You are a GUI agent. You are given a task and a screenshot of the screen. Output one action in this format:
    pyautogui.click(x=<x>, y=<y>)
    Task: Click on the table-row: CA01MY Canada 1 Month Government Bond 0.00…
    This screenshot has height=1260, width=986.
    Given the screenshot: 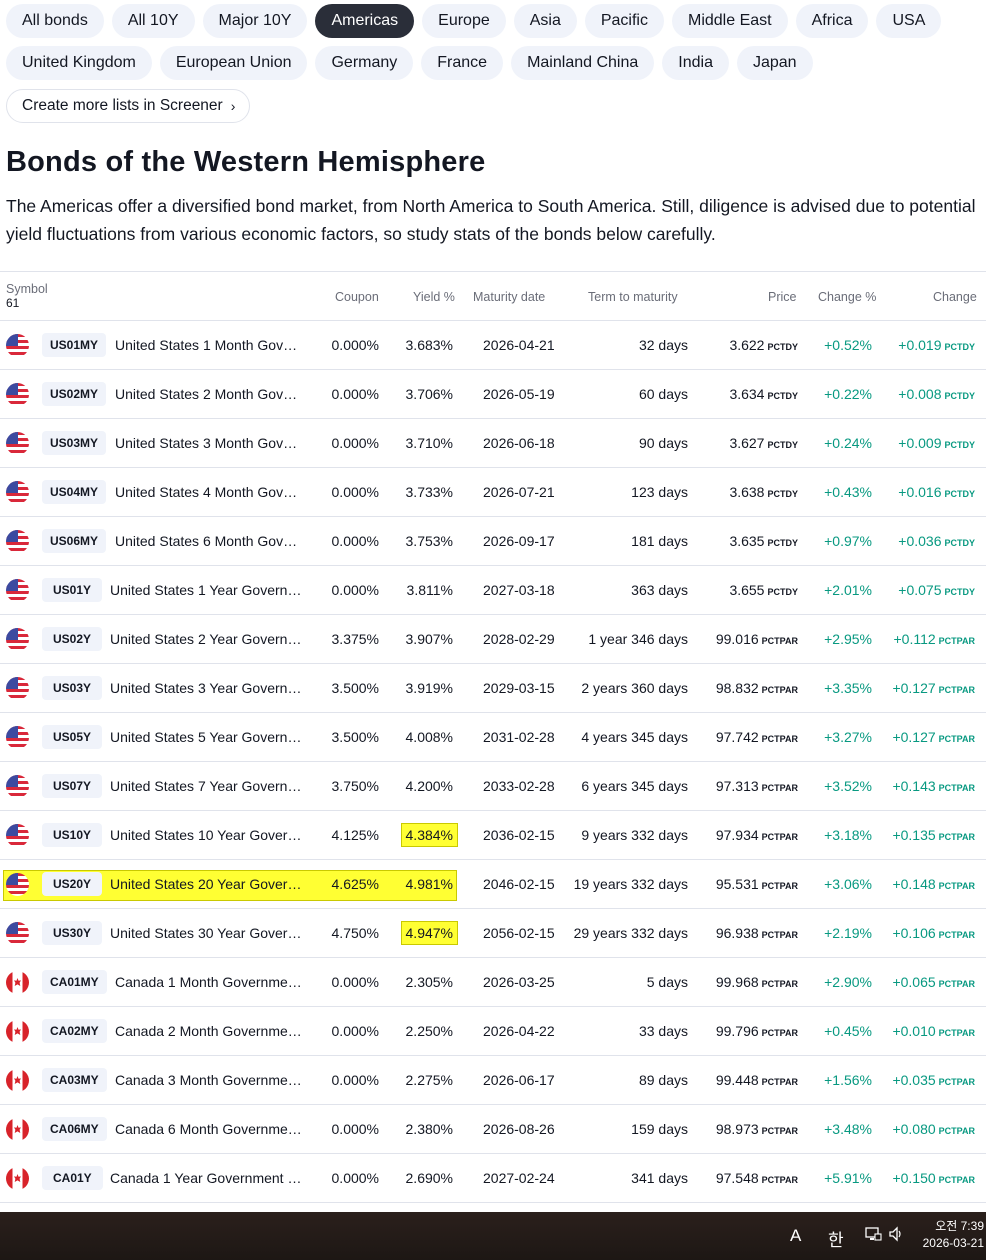 What is the action you would take?
    pyautogui.click(x=493, y=982)
    